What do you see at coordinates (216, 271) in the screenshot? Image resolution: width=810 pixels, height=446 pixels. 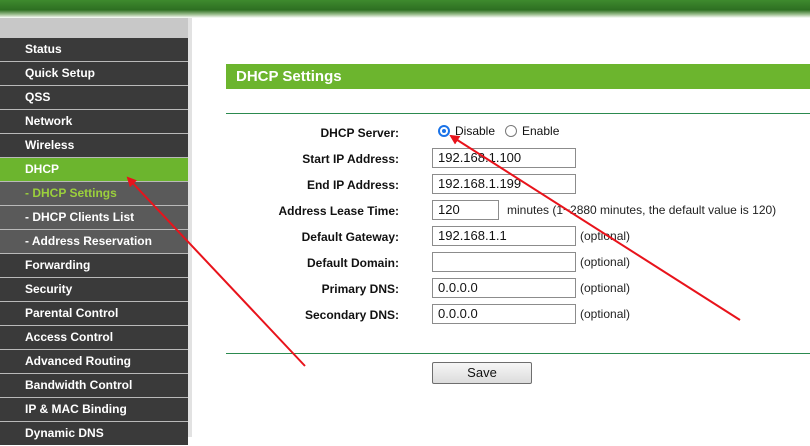 I see `annotation-arrow-dhcp-menu` at bounding box center [216, 271].